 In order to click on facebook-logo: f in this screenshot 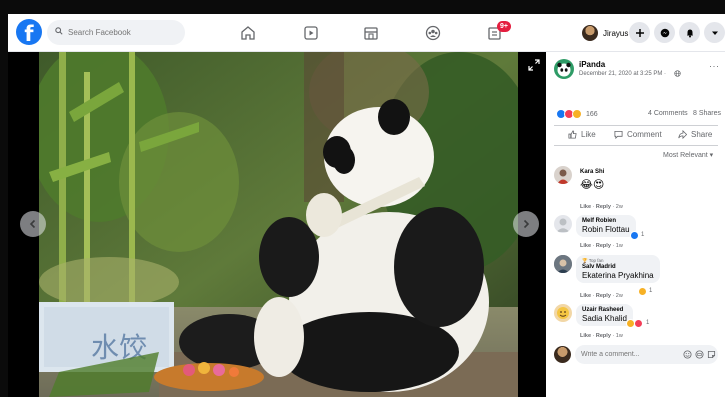, I will do `click(29, 32)`.